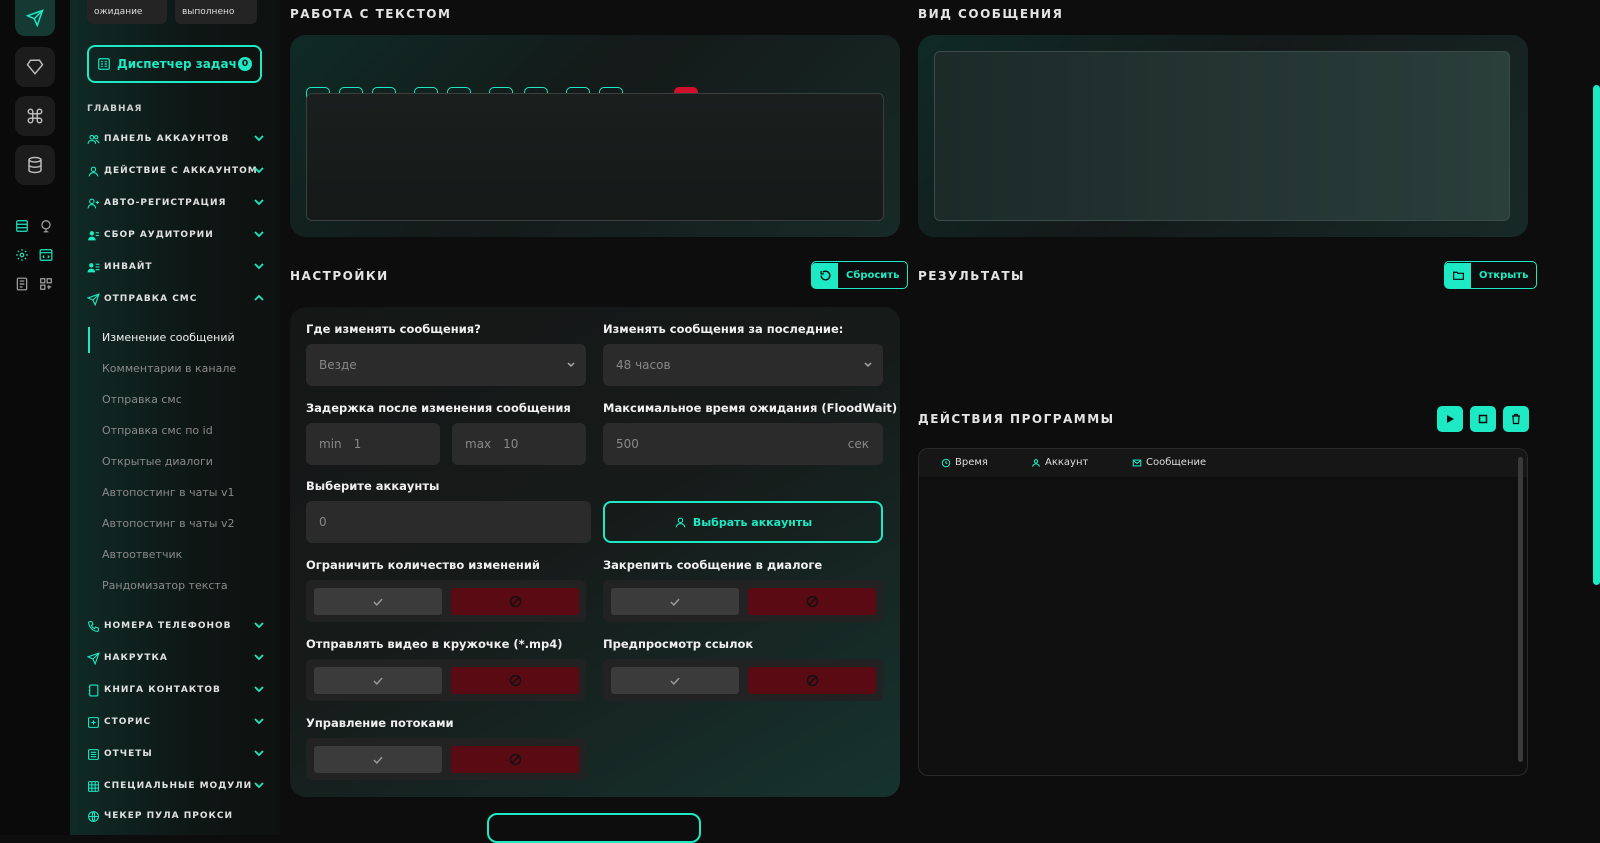 The width and height of the screenshot is (1600, 843). What do you see at coordinates (46, 226) in the screenshot?
I see `webcam-icon` at bounding box center [46, 226].